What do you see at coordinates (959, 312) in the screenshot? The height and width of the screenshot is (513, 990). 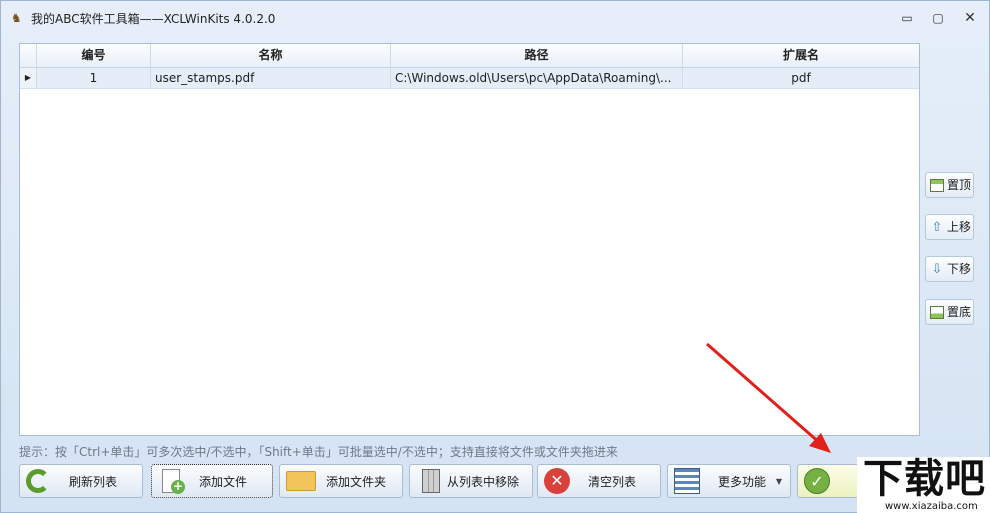 I see `move-to-bottom-label: 置底` at bounding box center [959, 312].